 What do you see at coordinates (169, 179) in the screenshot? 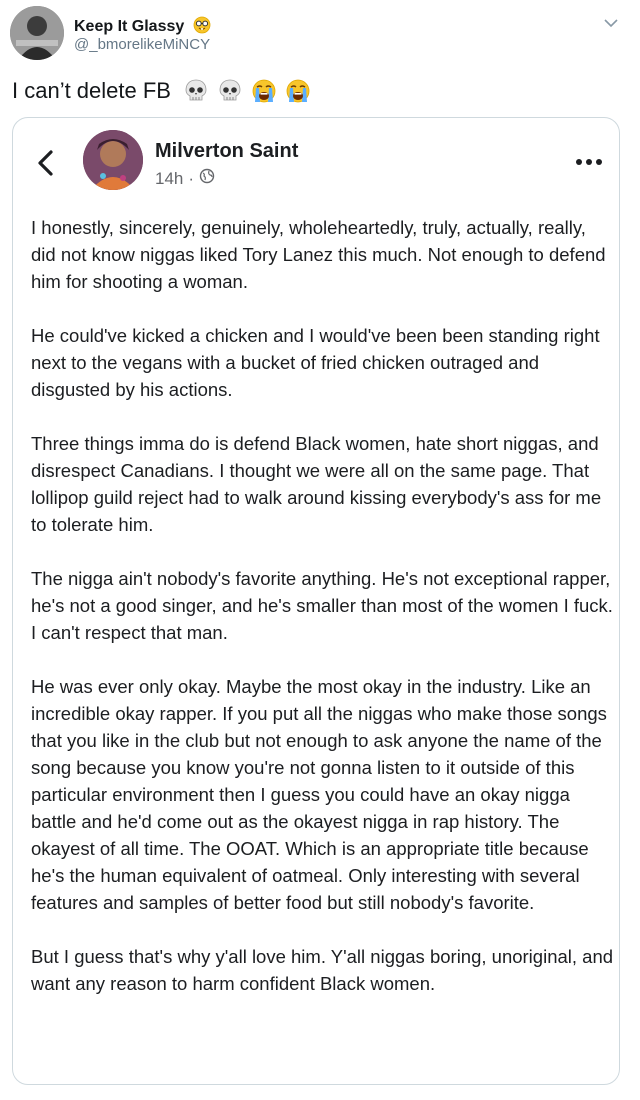
I see `post-timestamp: 14h` at bounding box center [169, 179].